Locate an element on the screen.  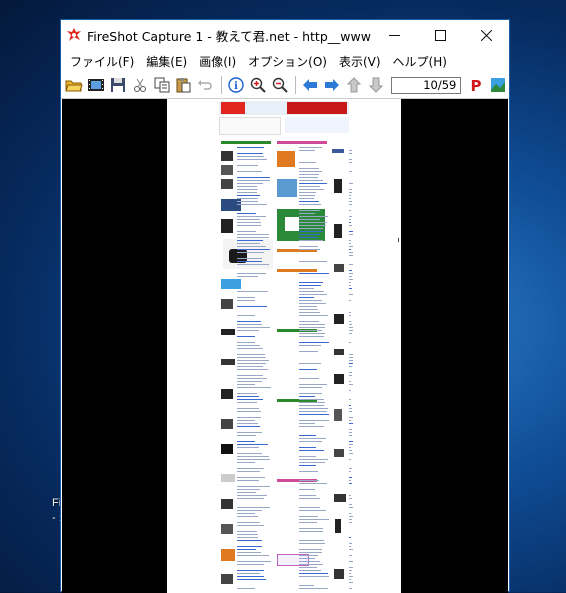
arrow-down-icon is located at coordinates (375, 85).